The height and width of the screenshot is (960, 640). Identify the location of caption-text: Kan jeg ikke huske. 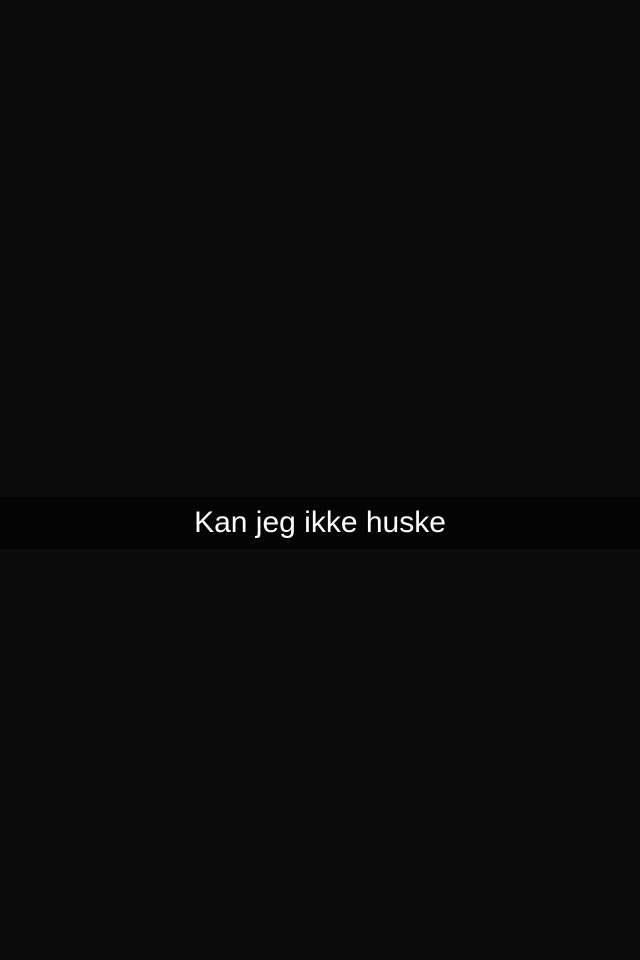
(320, 522).